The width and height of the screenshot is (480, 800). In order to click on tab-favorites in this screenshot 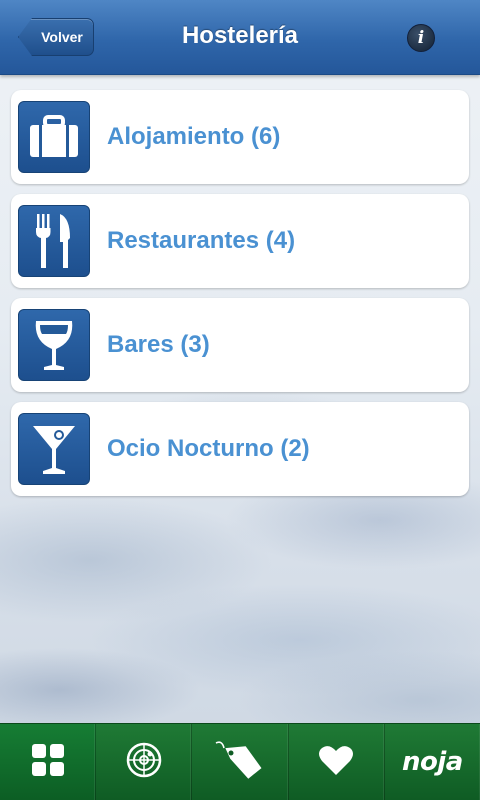, I will do `click(337, 762)`.